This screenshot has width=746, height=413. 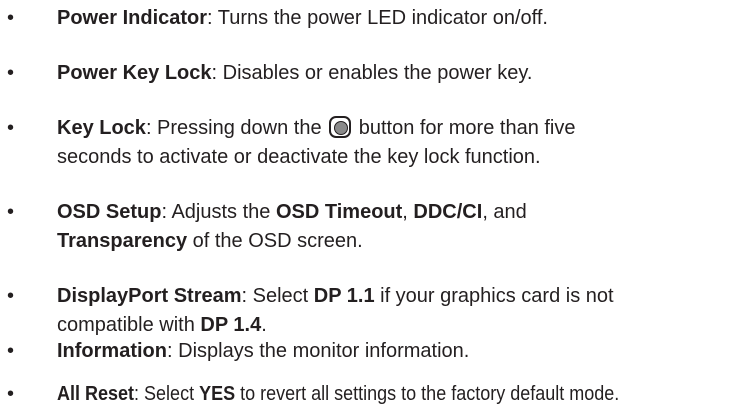 I want to click on joystick-button-icon, so click(x=340, y=127).